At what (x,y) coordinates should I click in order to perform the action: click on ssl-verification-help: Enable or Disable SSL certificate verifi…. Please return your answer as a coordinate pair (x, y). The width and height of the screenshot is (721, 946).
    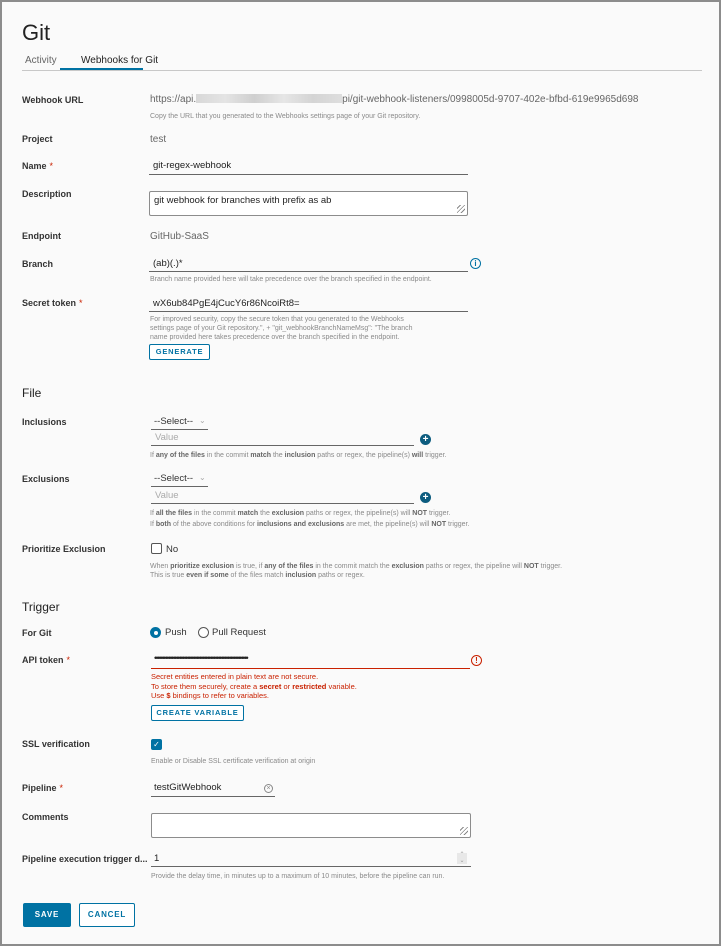
    Looking at the image, I should click on (233, 761).